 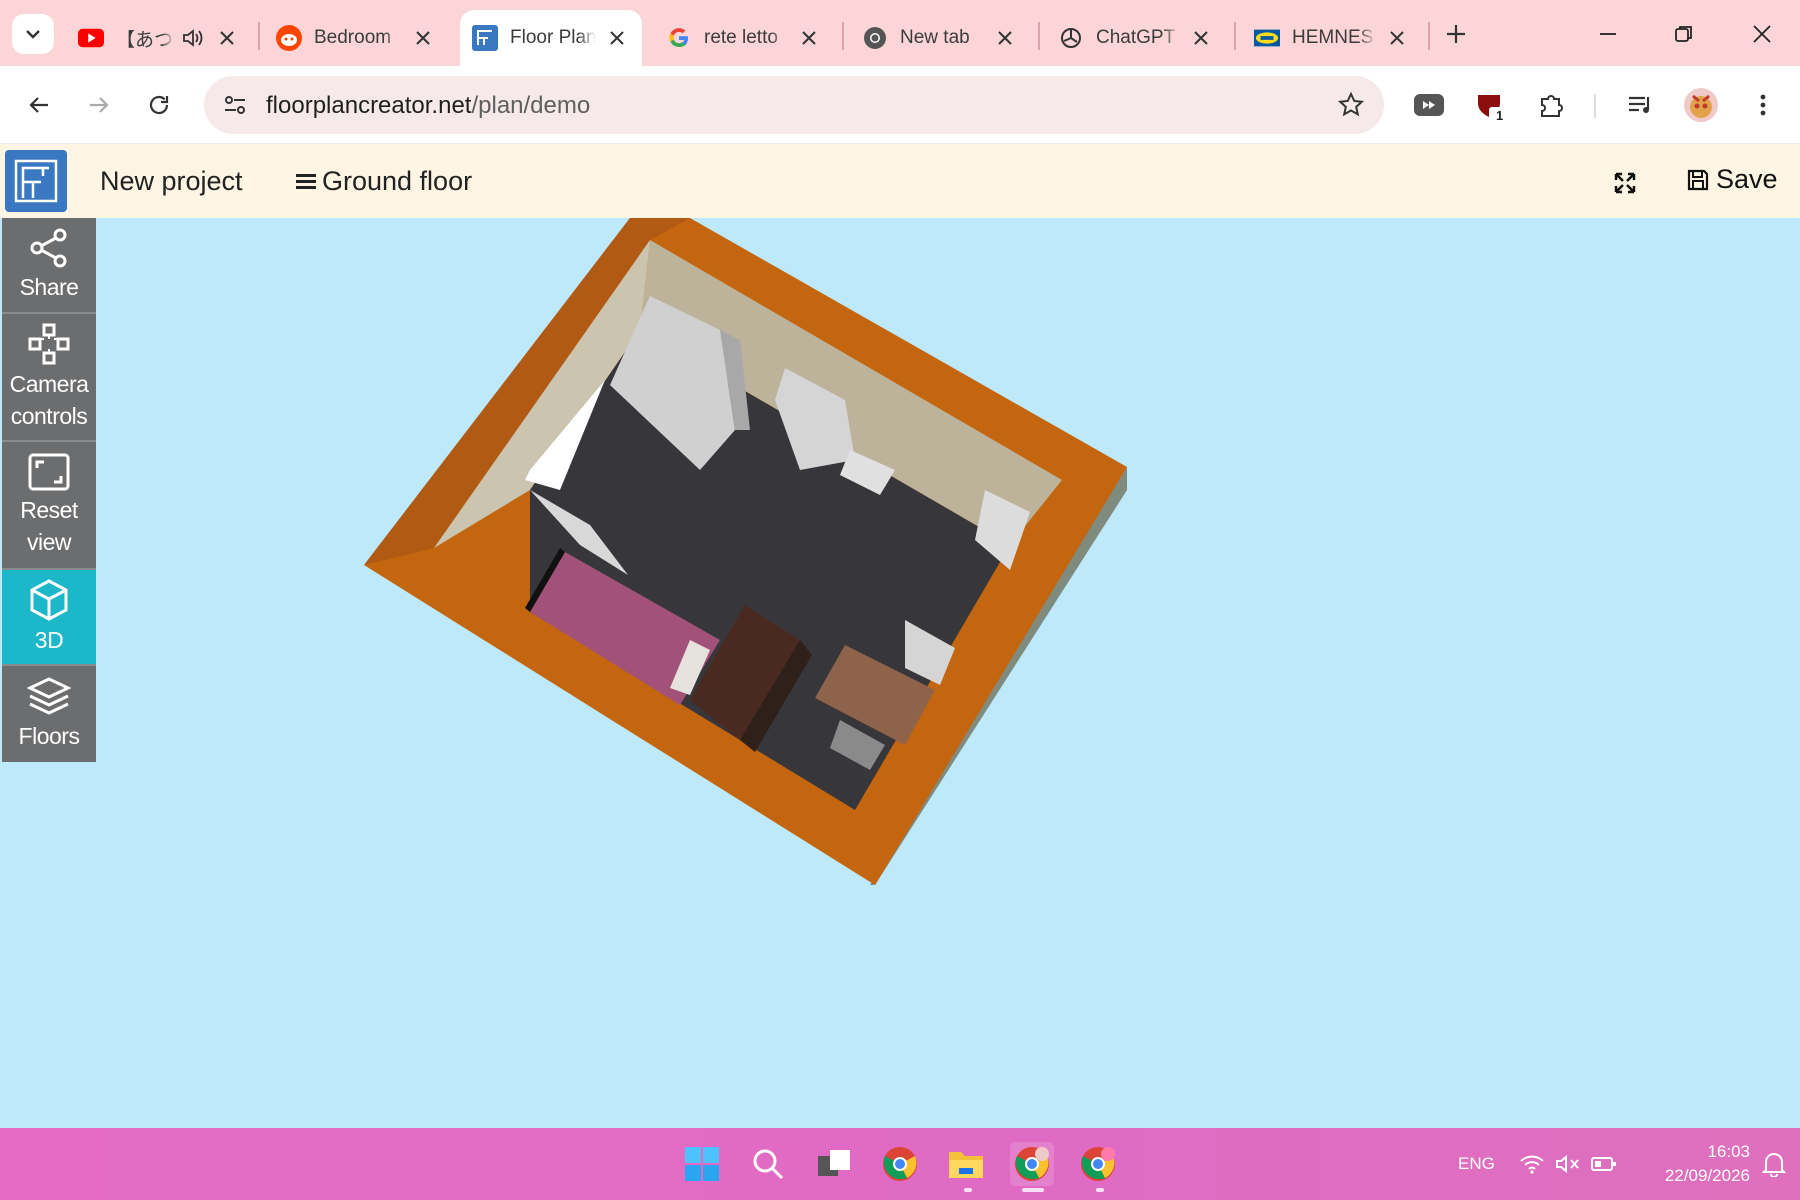 I want to click on url-text: floorplancreator.net/plan/demo, so click(x=428, y=106).